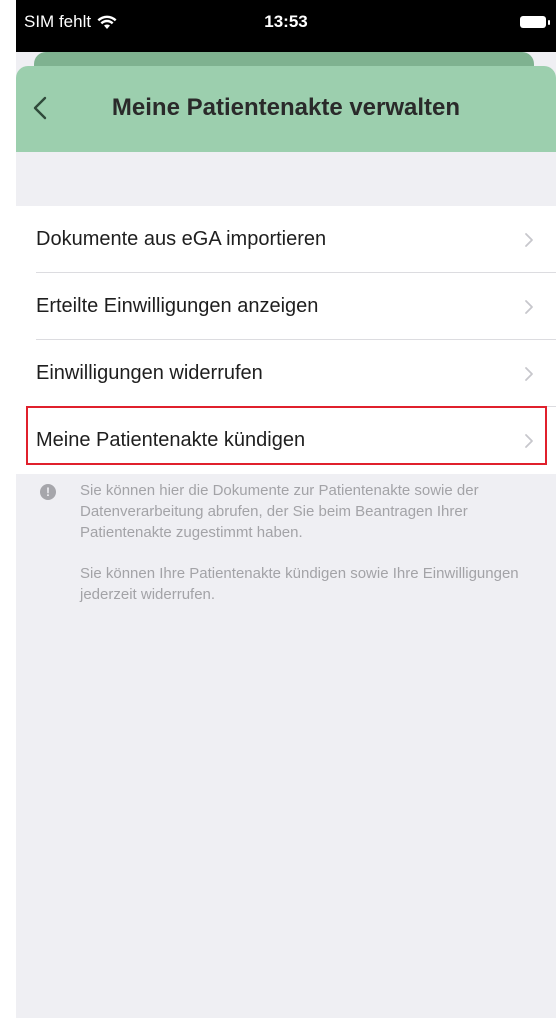 The width and height of the screenshot is (560, 1018). I want to click on navigation-bar: Meine Patientenakte verwalten, so click(286, 109).